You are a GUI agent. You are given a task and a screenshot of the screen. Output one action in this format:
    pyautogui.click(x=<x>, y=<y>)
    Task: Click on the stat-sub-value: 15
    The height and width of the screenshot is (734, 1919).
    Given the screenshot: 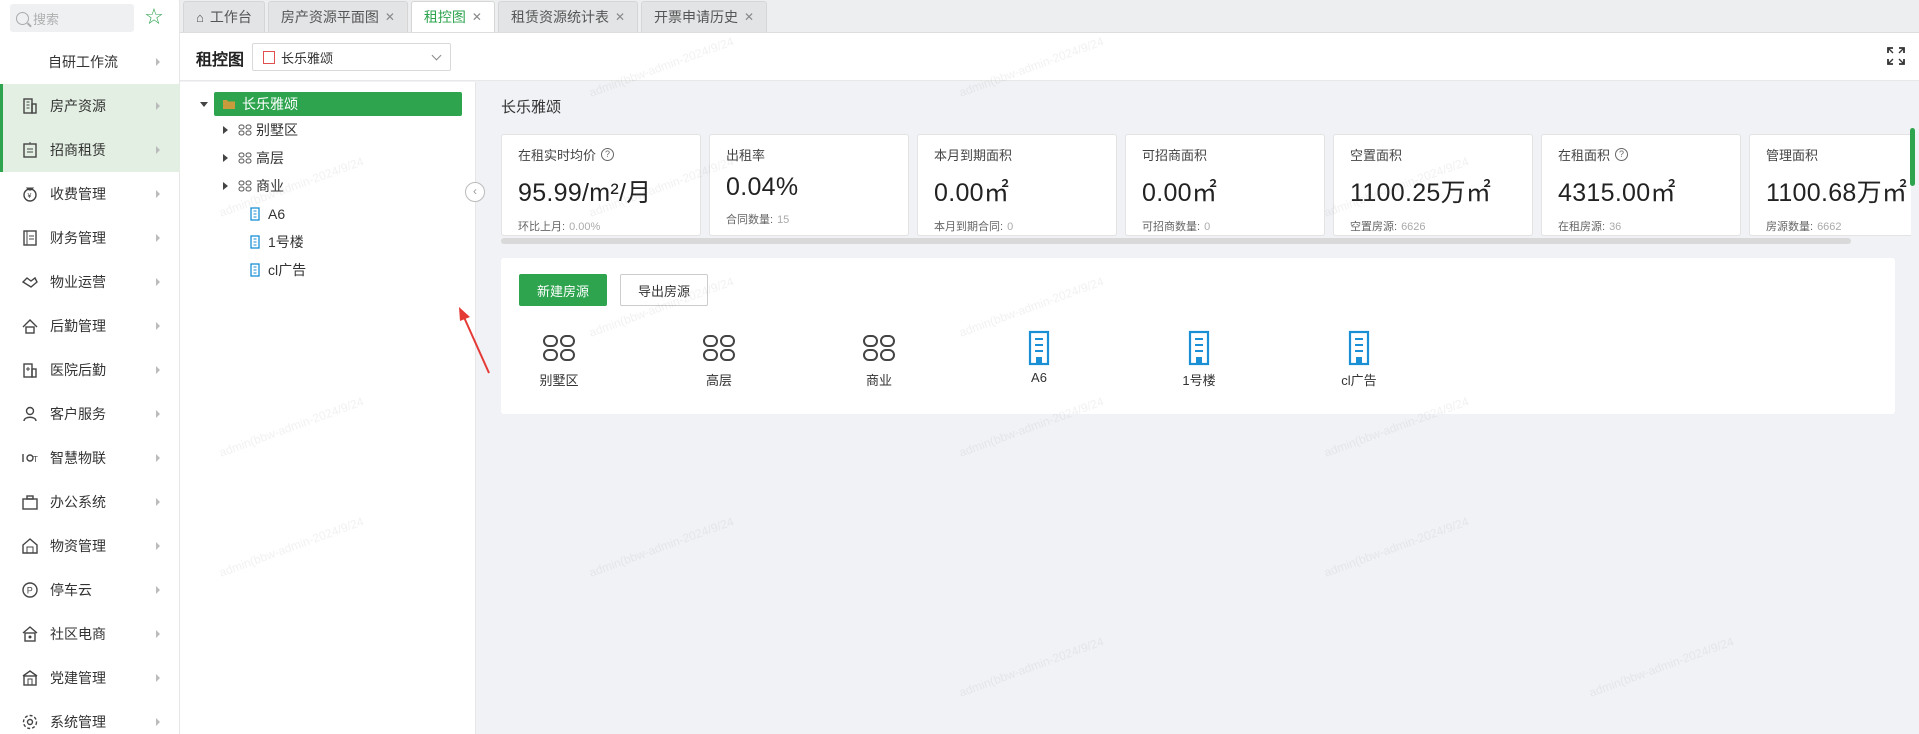 What is the action you would take?
    pyautogui.click(x=783, y=220)
    